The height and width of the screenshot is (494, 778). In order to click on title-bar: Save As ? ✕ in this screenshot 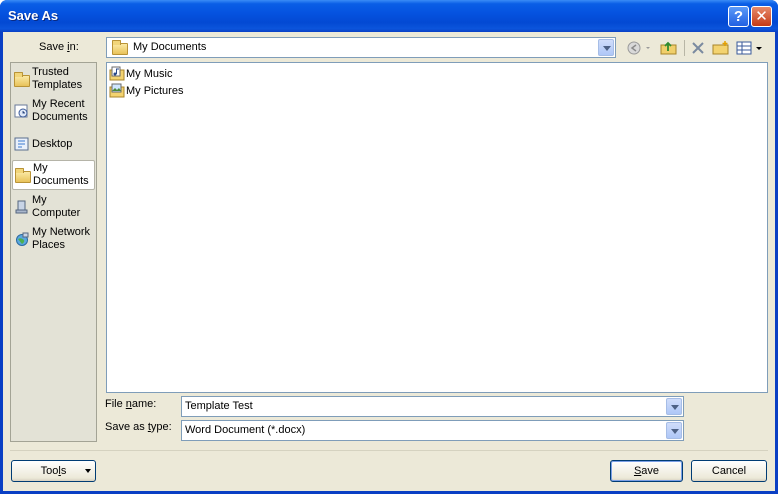, I will do `click(389, 16)`.